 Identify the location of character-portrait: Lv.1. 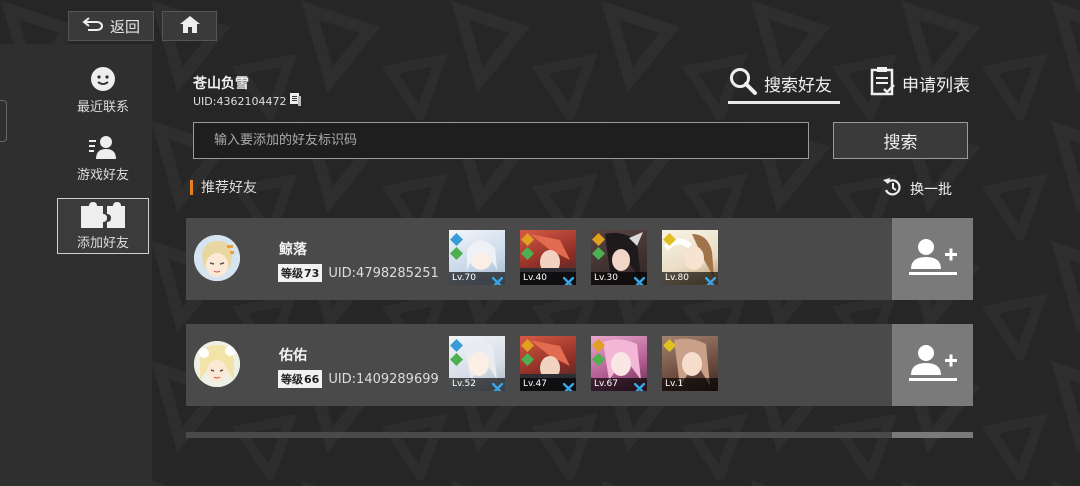
(690, 363).